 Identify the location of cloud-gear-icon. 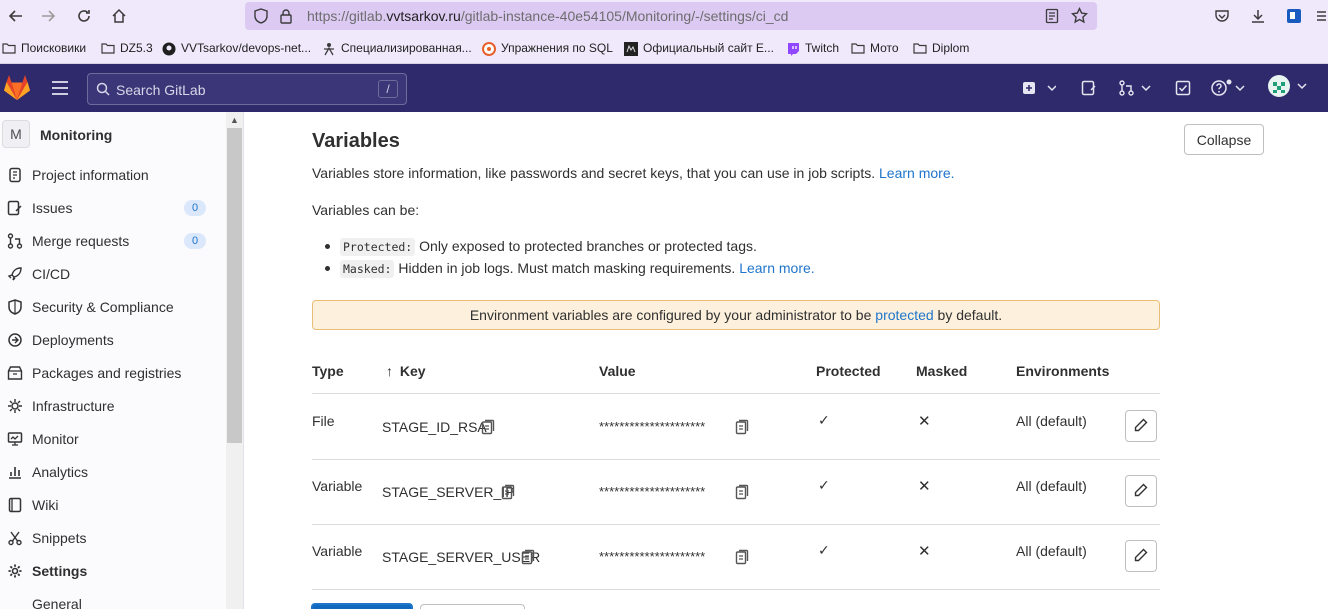
(15, 406).